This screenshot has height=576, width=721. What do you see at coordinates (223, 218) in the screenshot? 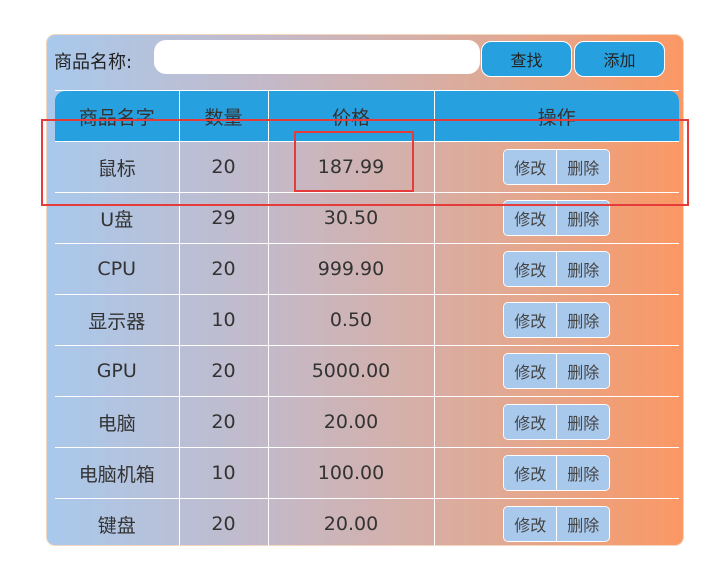
I see `cell-qty: 29` at bounding box center [223, 218].